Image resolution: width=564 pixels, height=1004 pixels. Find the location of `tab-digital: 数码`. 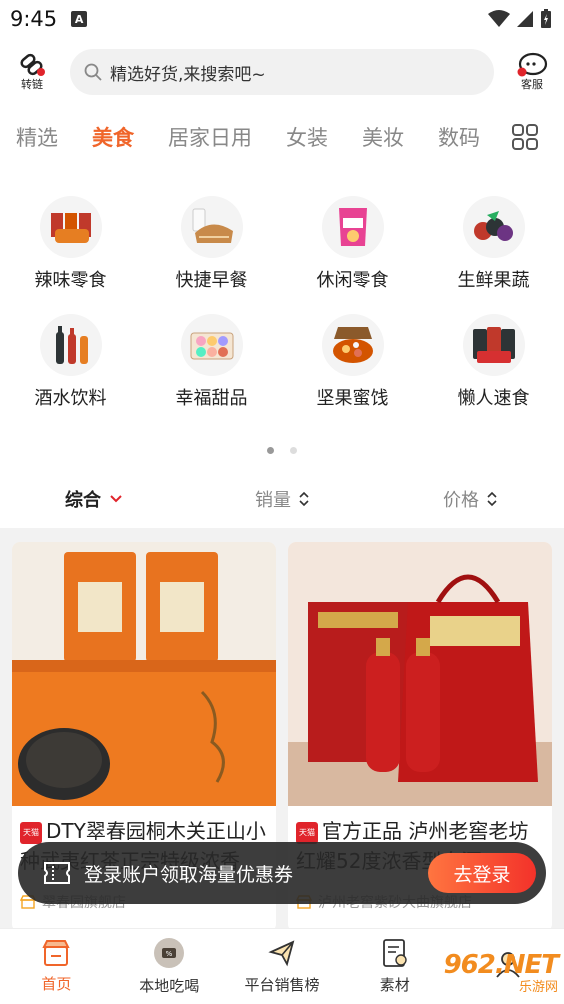

tab-digital: 数码 is located at coordinates (459, 137).